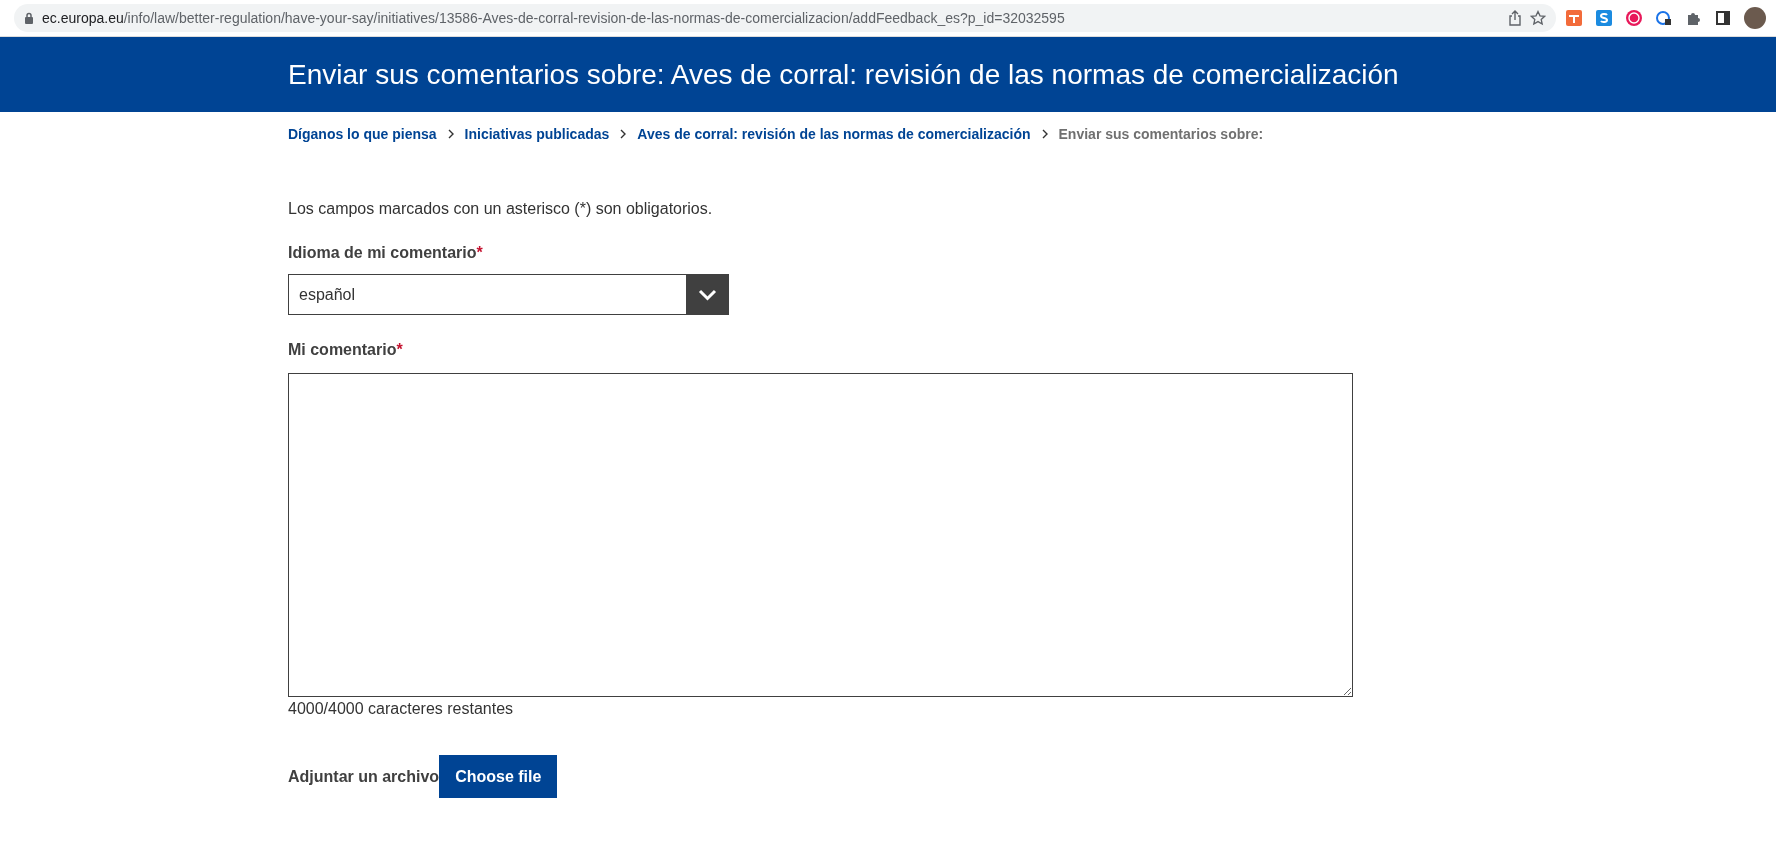  Describe the element at coordinates (1723, 18) in the screenshot. I see `side-panel-icon` at that location.